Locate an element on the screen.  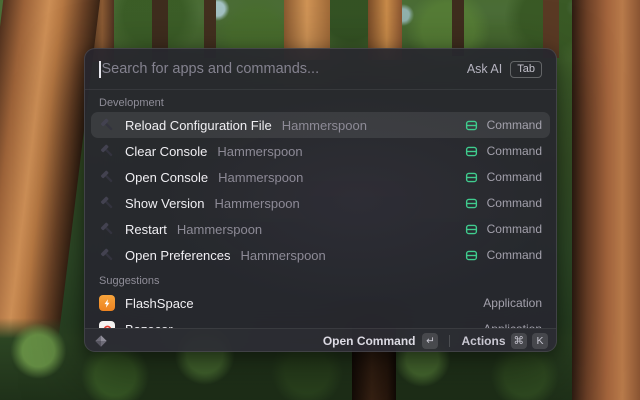
bazecor-app-icon is located at coordinates (107, 324).